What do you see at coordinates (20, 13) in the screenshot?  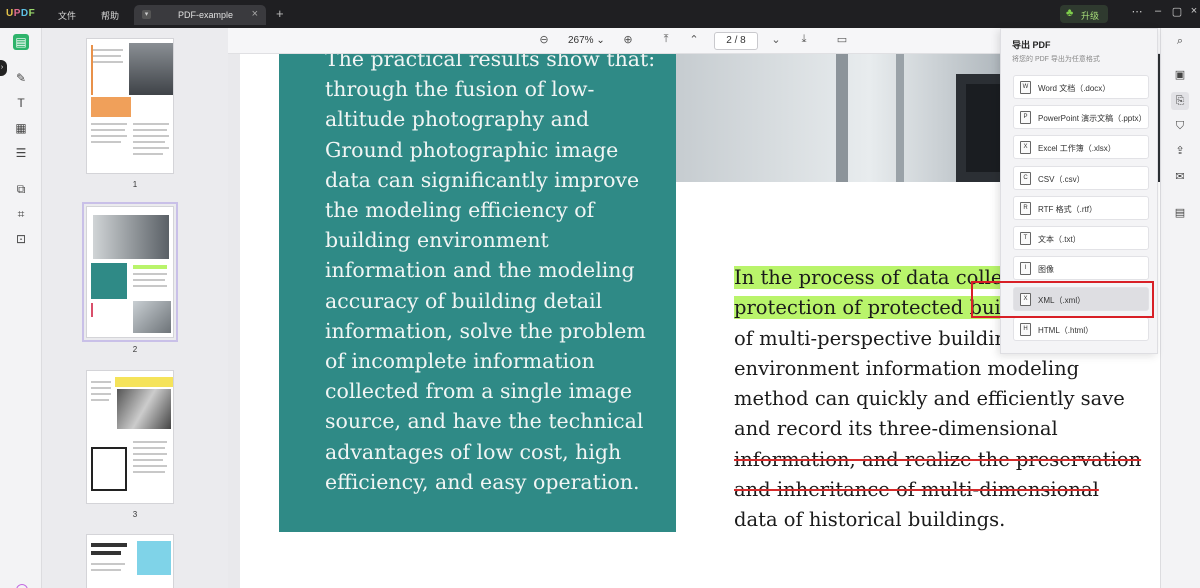 I see `app-logo: UPDF` at bounding box center [20, 13].